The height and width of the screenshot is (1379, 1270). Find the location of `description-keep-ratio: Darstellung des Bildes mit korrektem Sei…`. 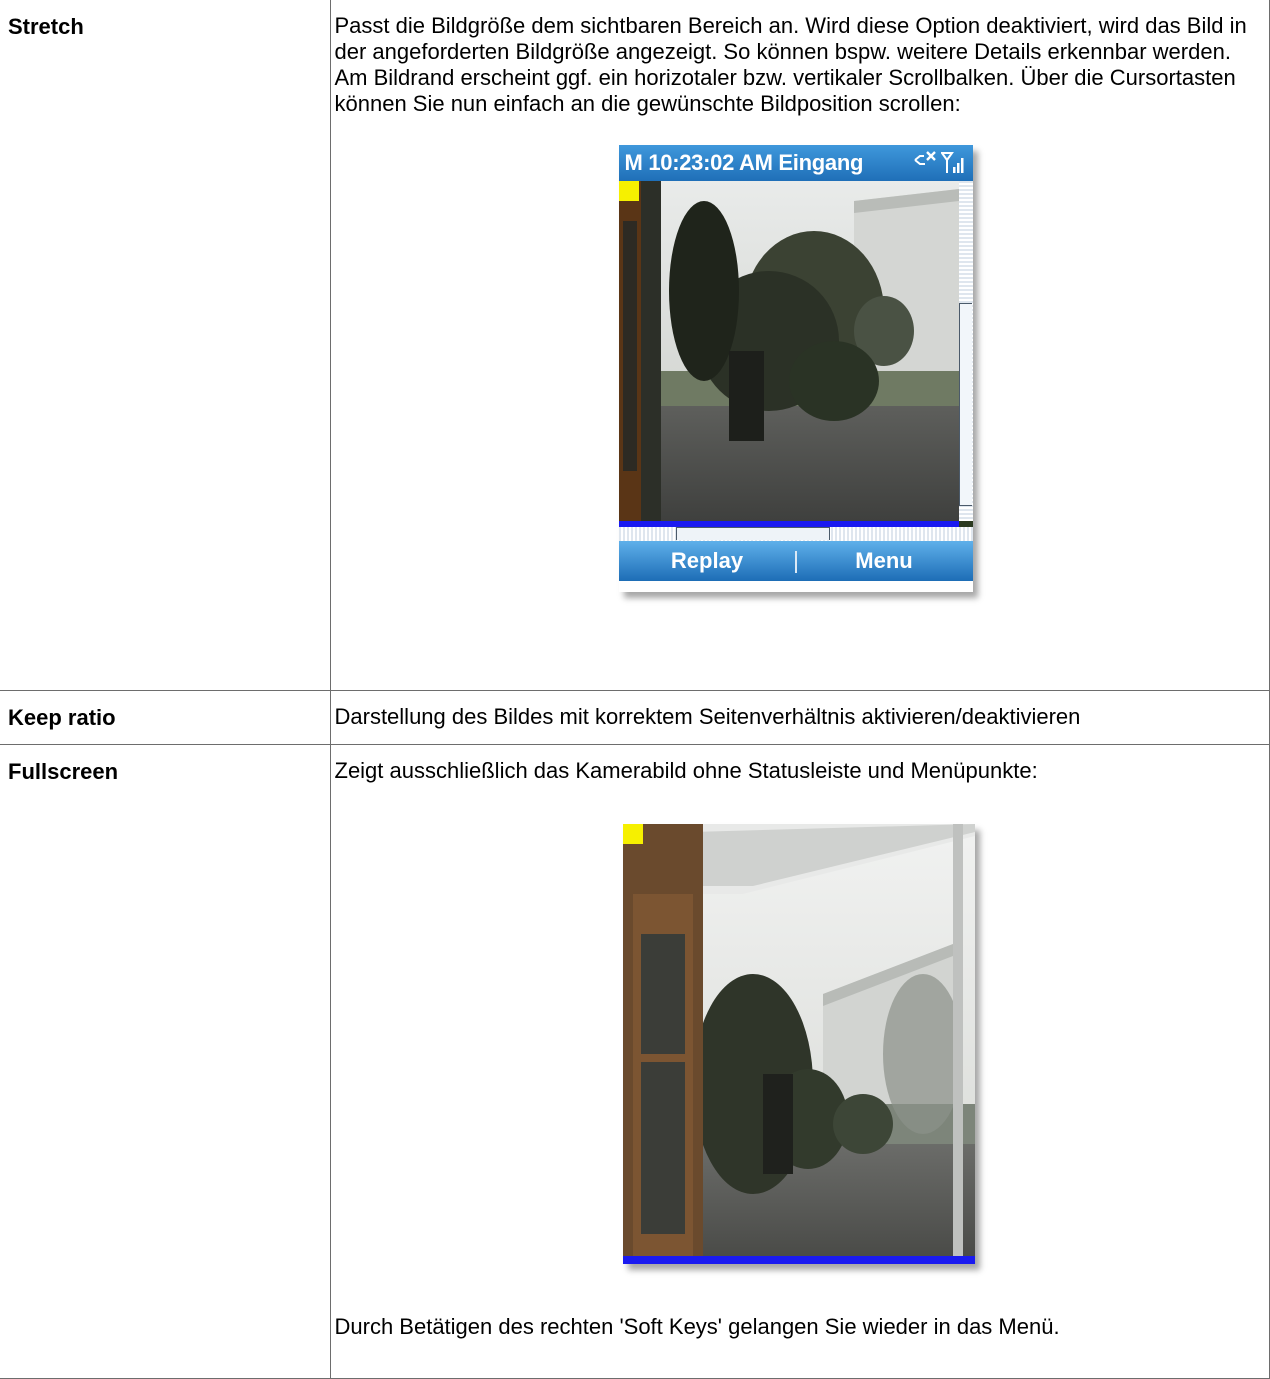

description-keep-ratio: Darstellung des Bildes mit korrektem Sei… is located at coordinates (799, 717).